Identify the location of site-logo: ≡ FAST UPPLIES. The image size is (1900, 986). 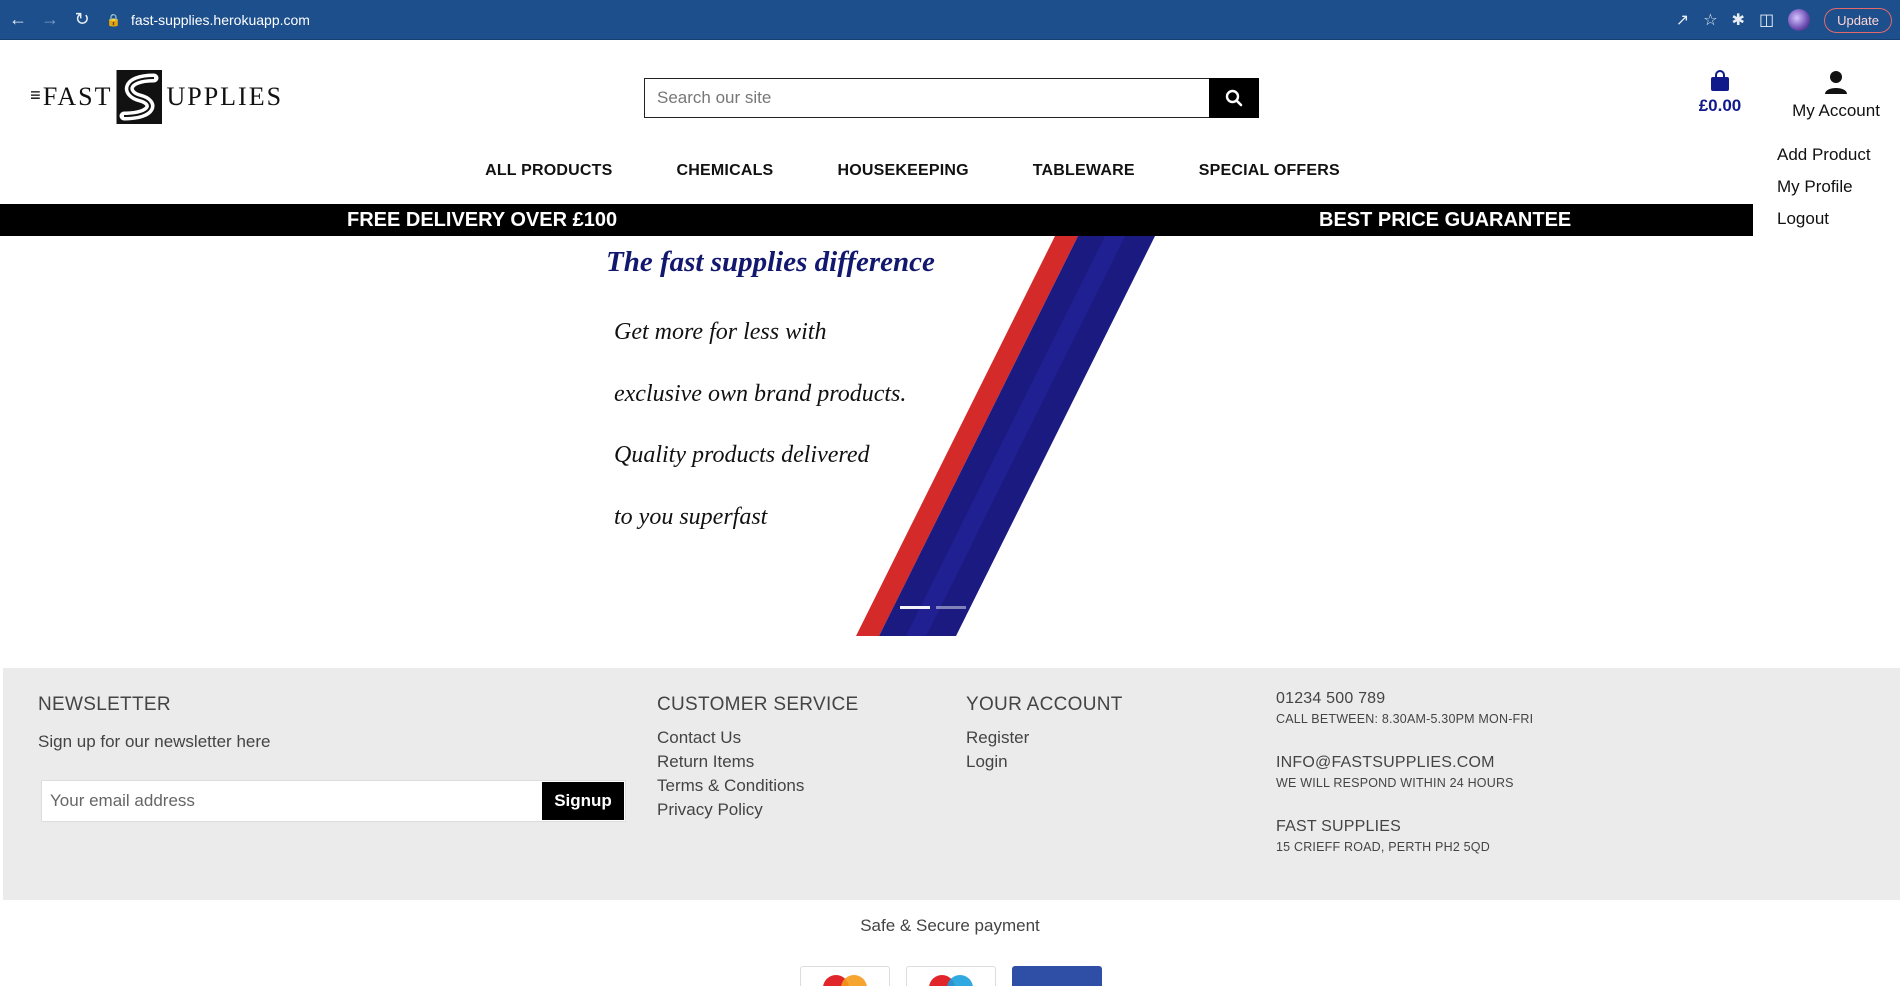
(155, 97).